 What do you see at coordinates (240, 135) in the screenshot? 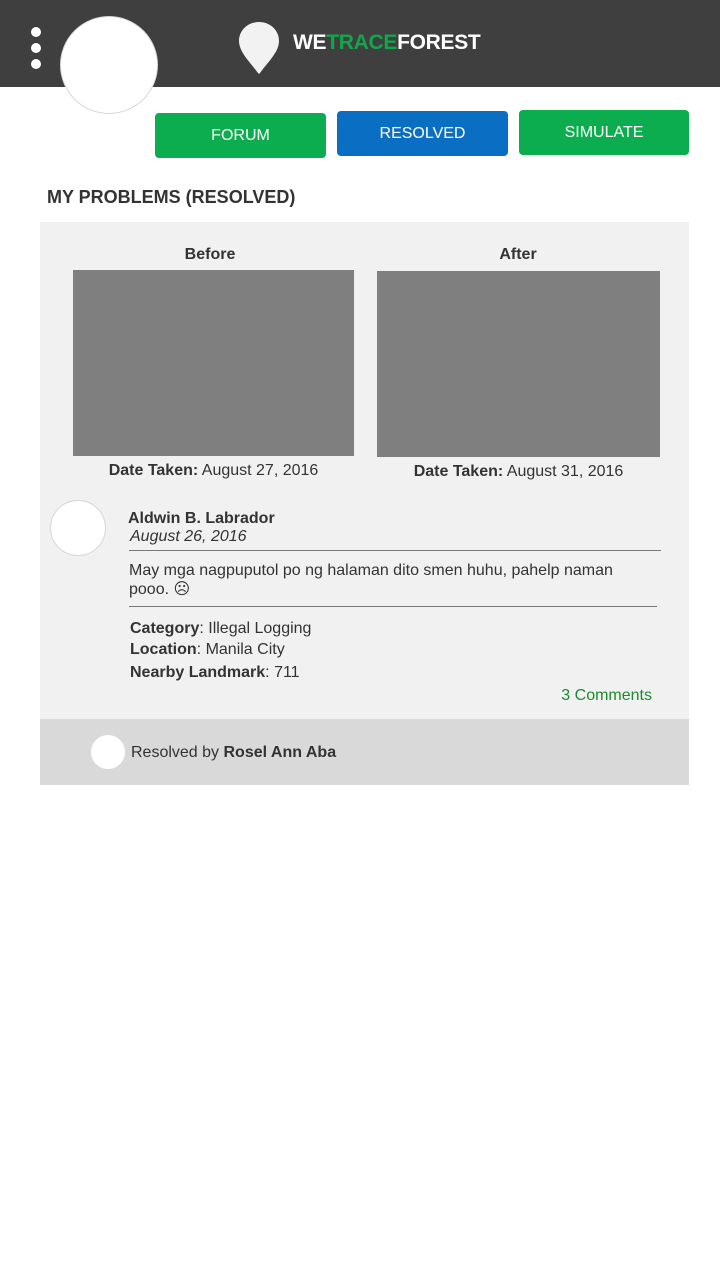
I see `tab-forum: FORUM` at bounding box center [240, 135].